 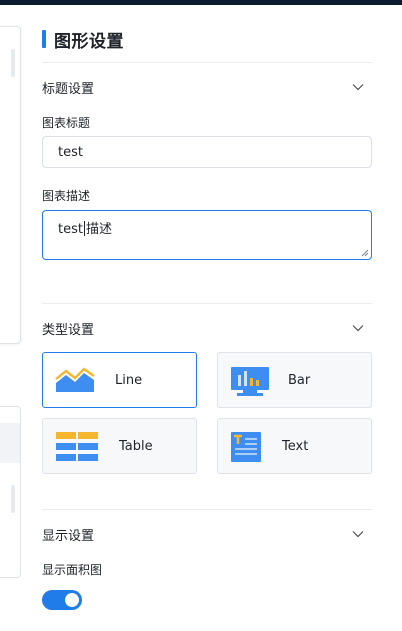 What do you see at coordinates (10, 443) in the screenshot?
I see `left-panel-band` at bounding box center [10, 443].